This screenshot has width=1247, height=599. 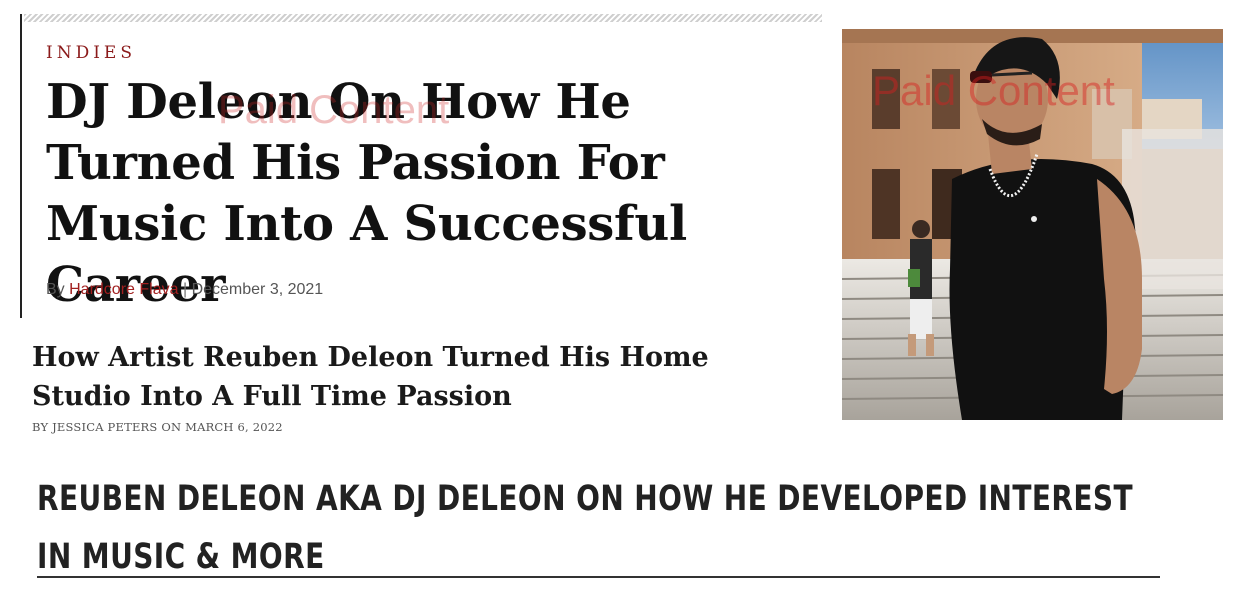 I want to click on article-byline: By Hardcore Flava | December 3, 2021, so click(x=184, y=289).